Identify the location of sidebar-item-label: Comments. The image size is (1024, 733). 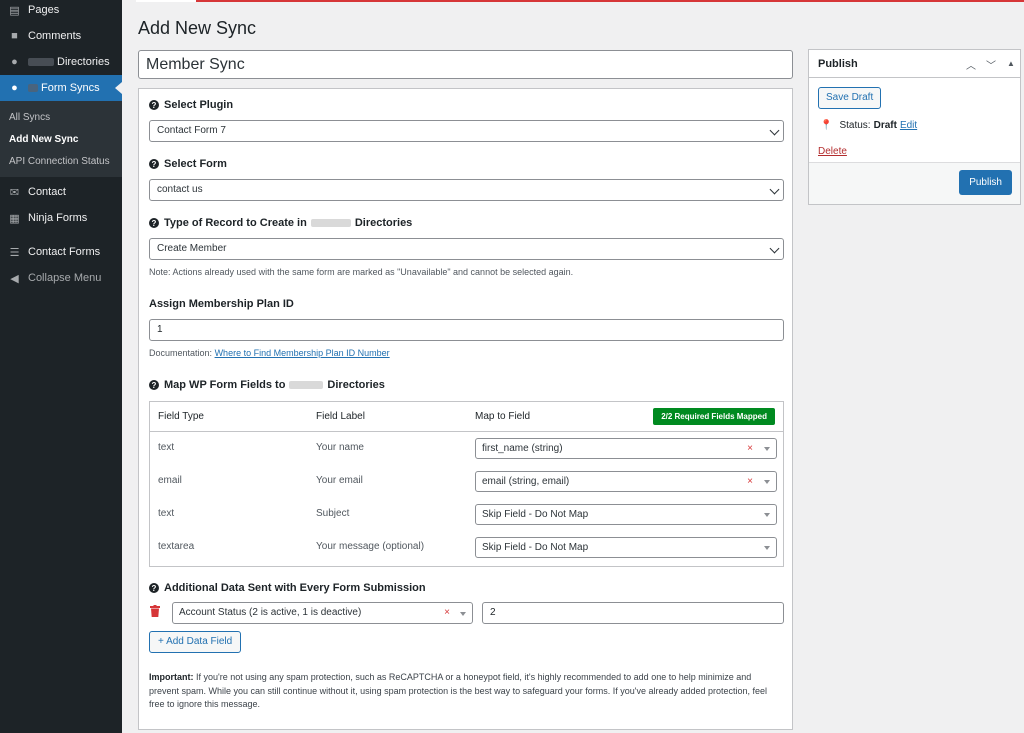
(55, 36).